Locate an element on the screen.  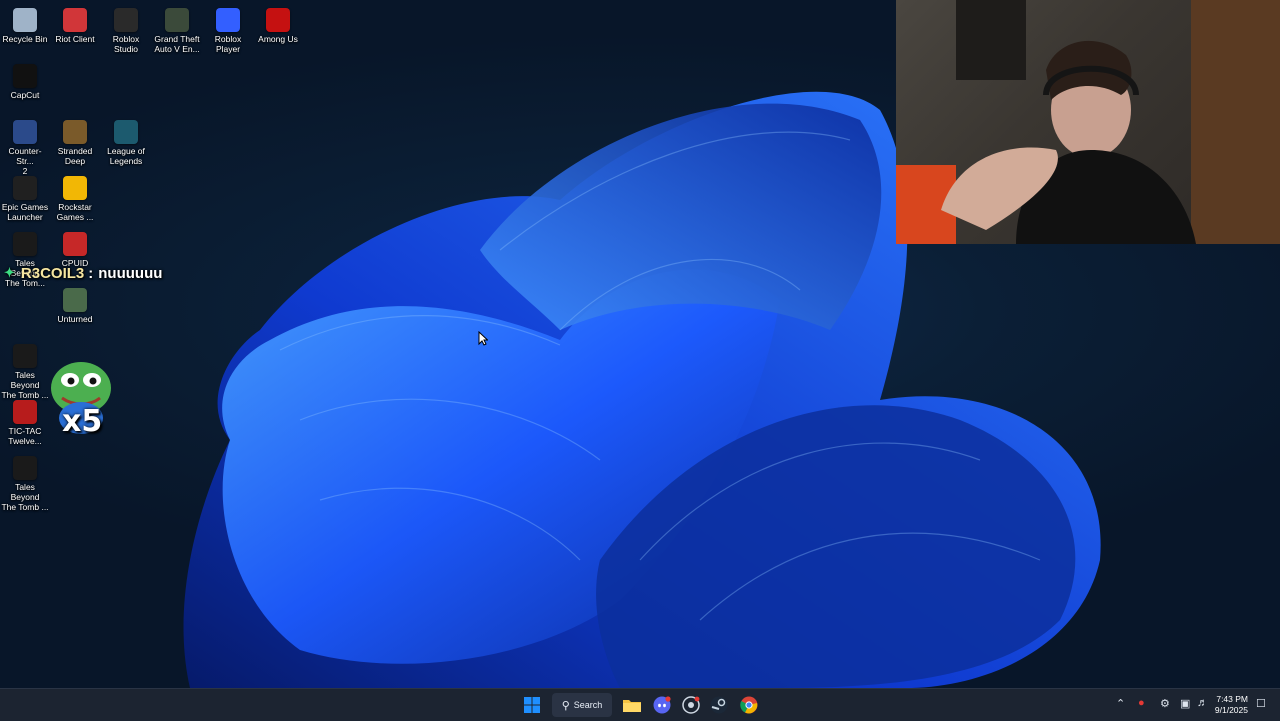
tbtt-icon is located at coordinates (25, 244).